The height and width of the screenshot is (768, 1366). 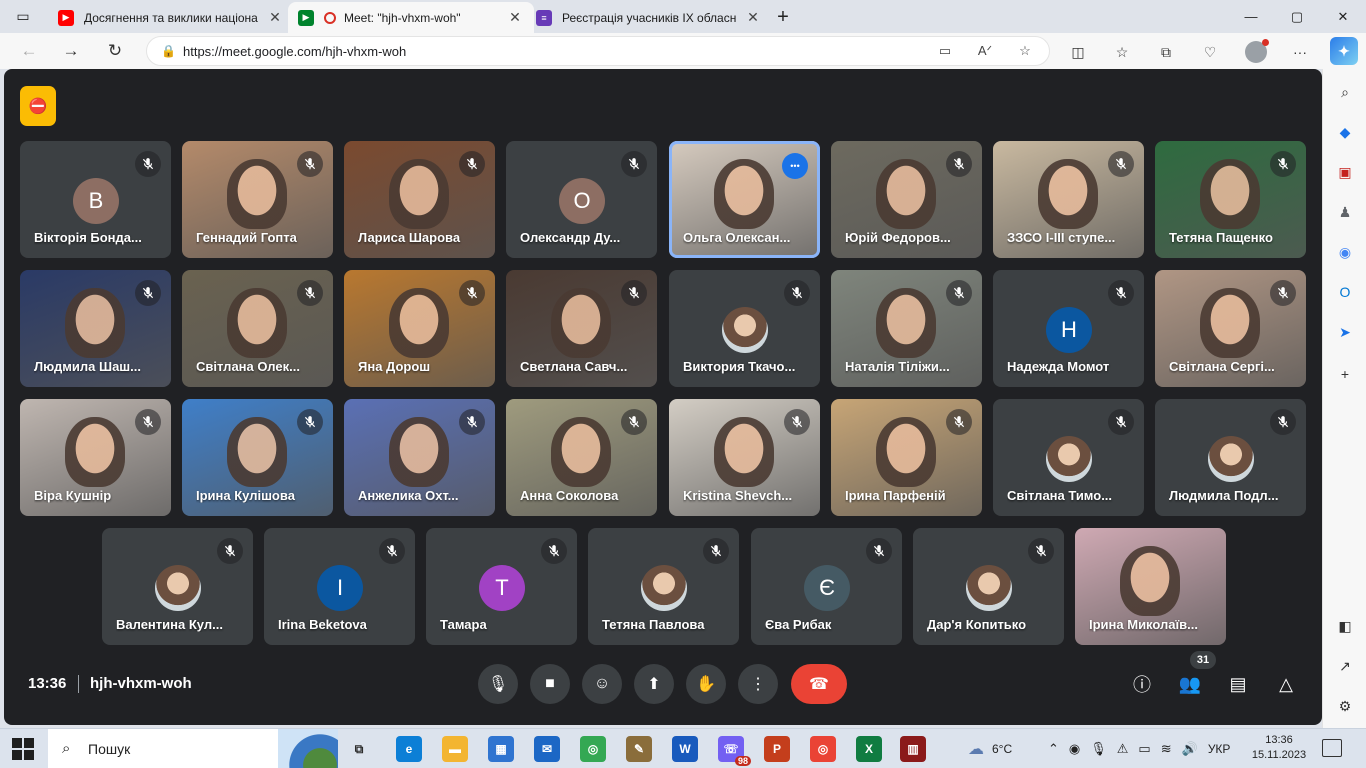 What do you see at coordinates (1344, 51) in the screenshot?
I see `copilot-icon: ✦` at bounding box center [1344, 51].